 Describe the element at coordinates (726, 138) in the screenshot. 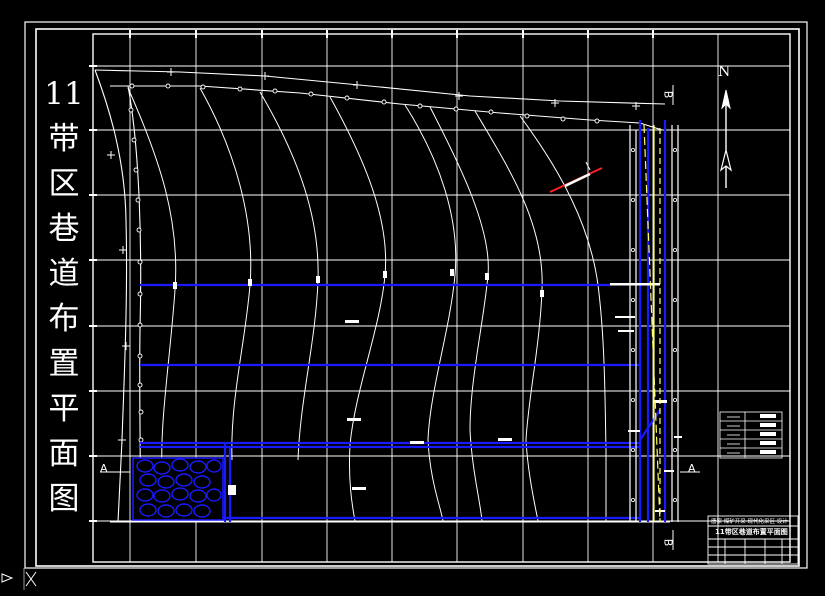

I see `north-arrow-icon` at that location.